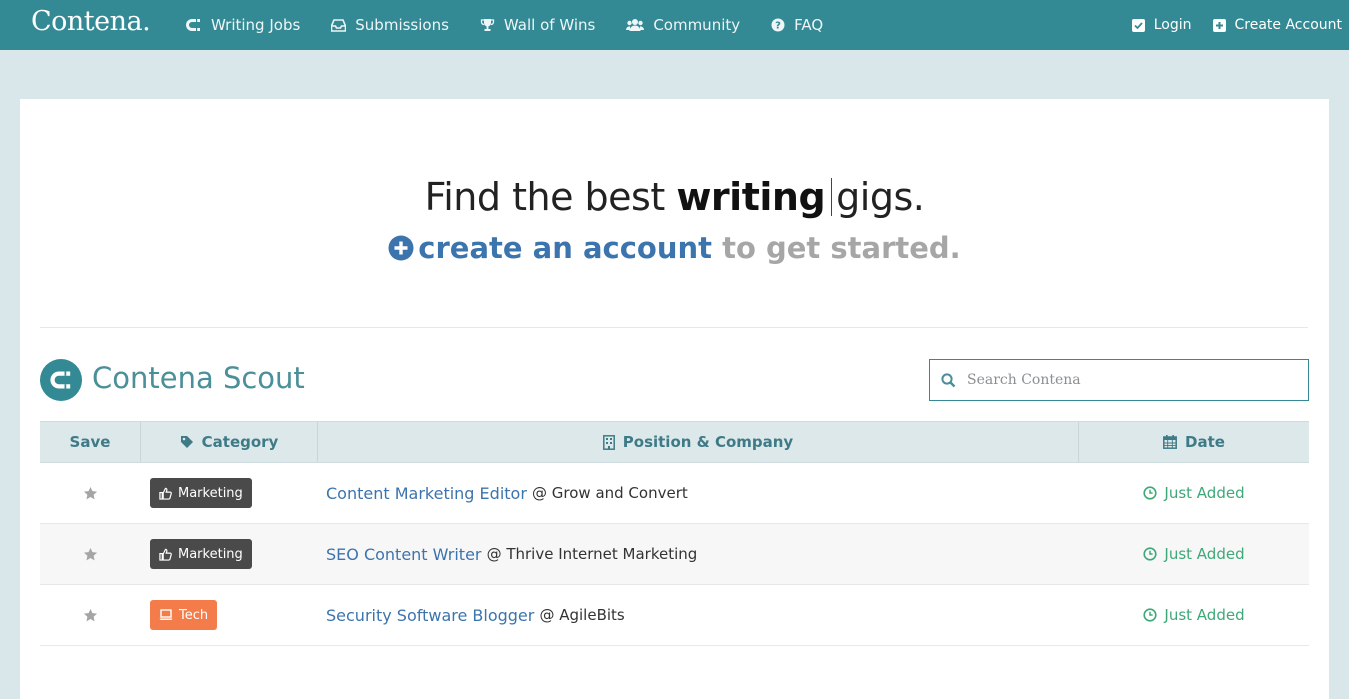  I want to click on header-label: Save, so click(90, 442).